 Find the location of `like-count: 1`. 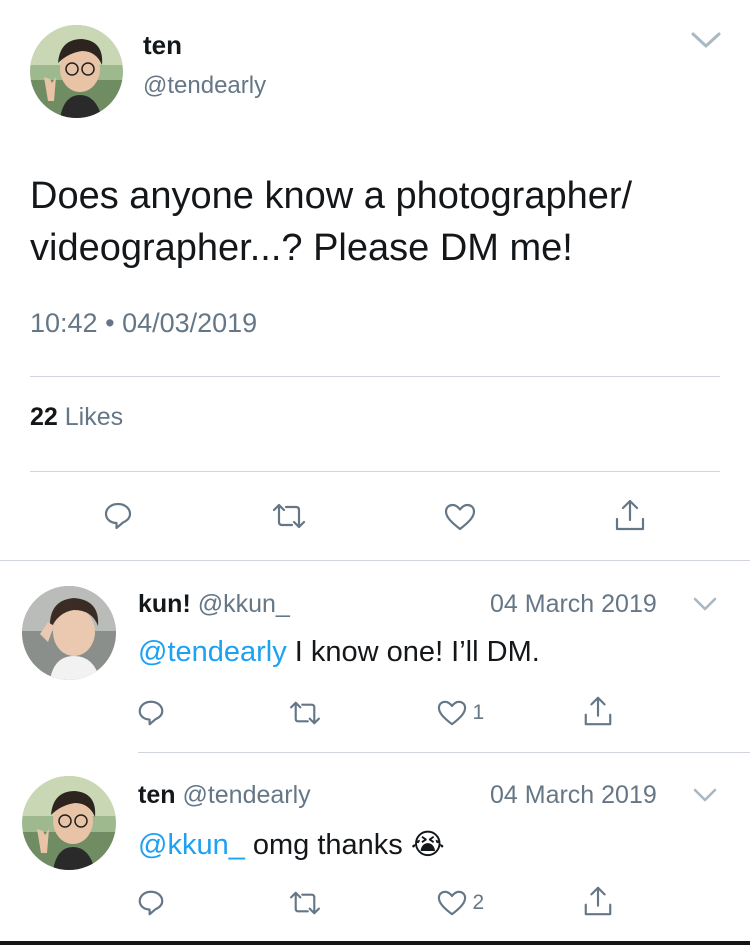

like-count: 1 is located at coordinates (478, 712).